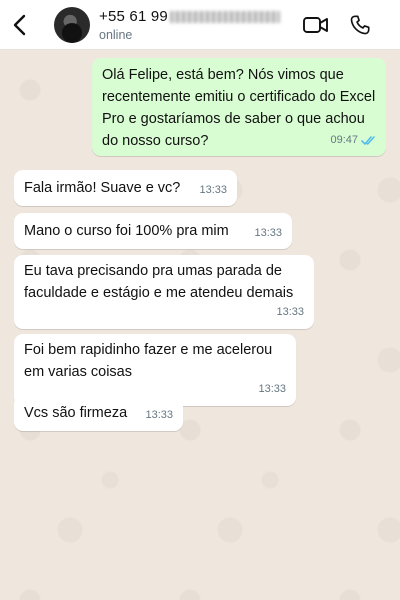 The image size is (400, 600). Describe the element at coordinates (126, 231) in the screenshot. I see `message-text: Mano o curso foi 100% pra mim` at that location.